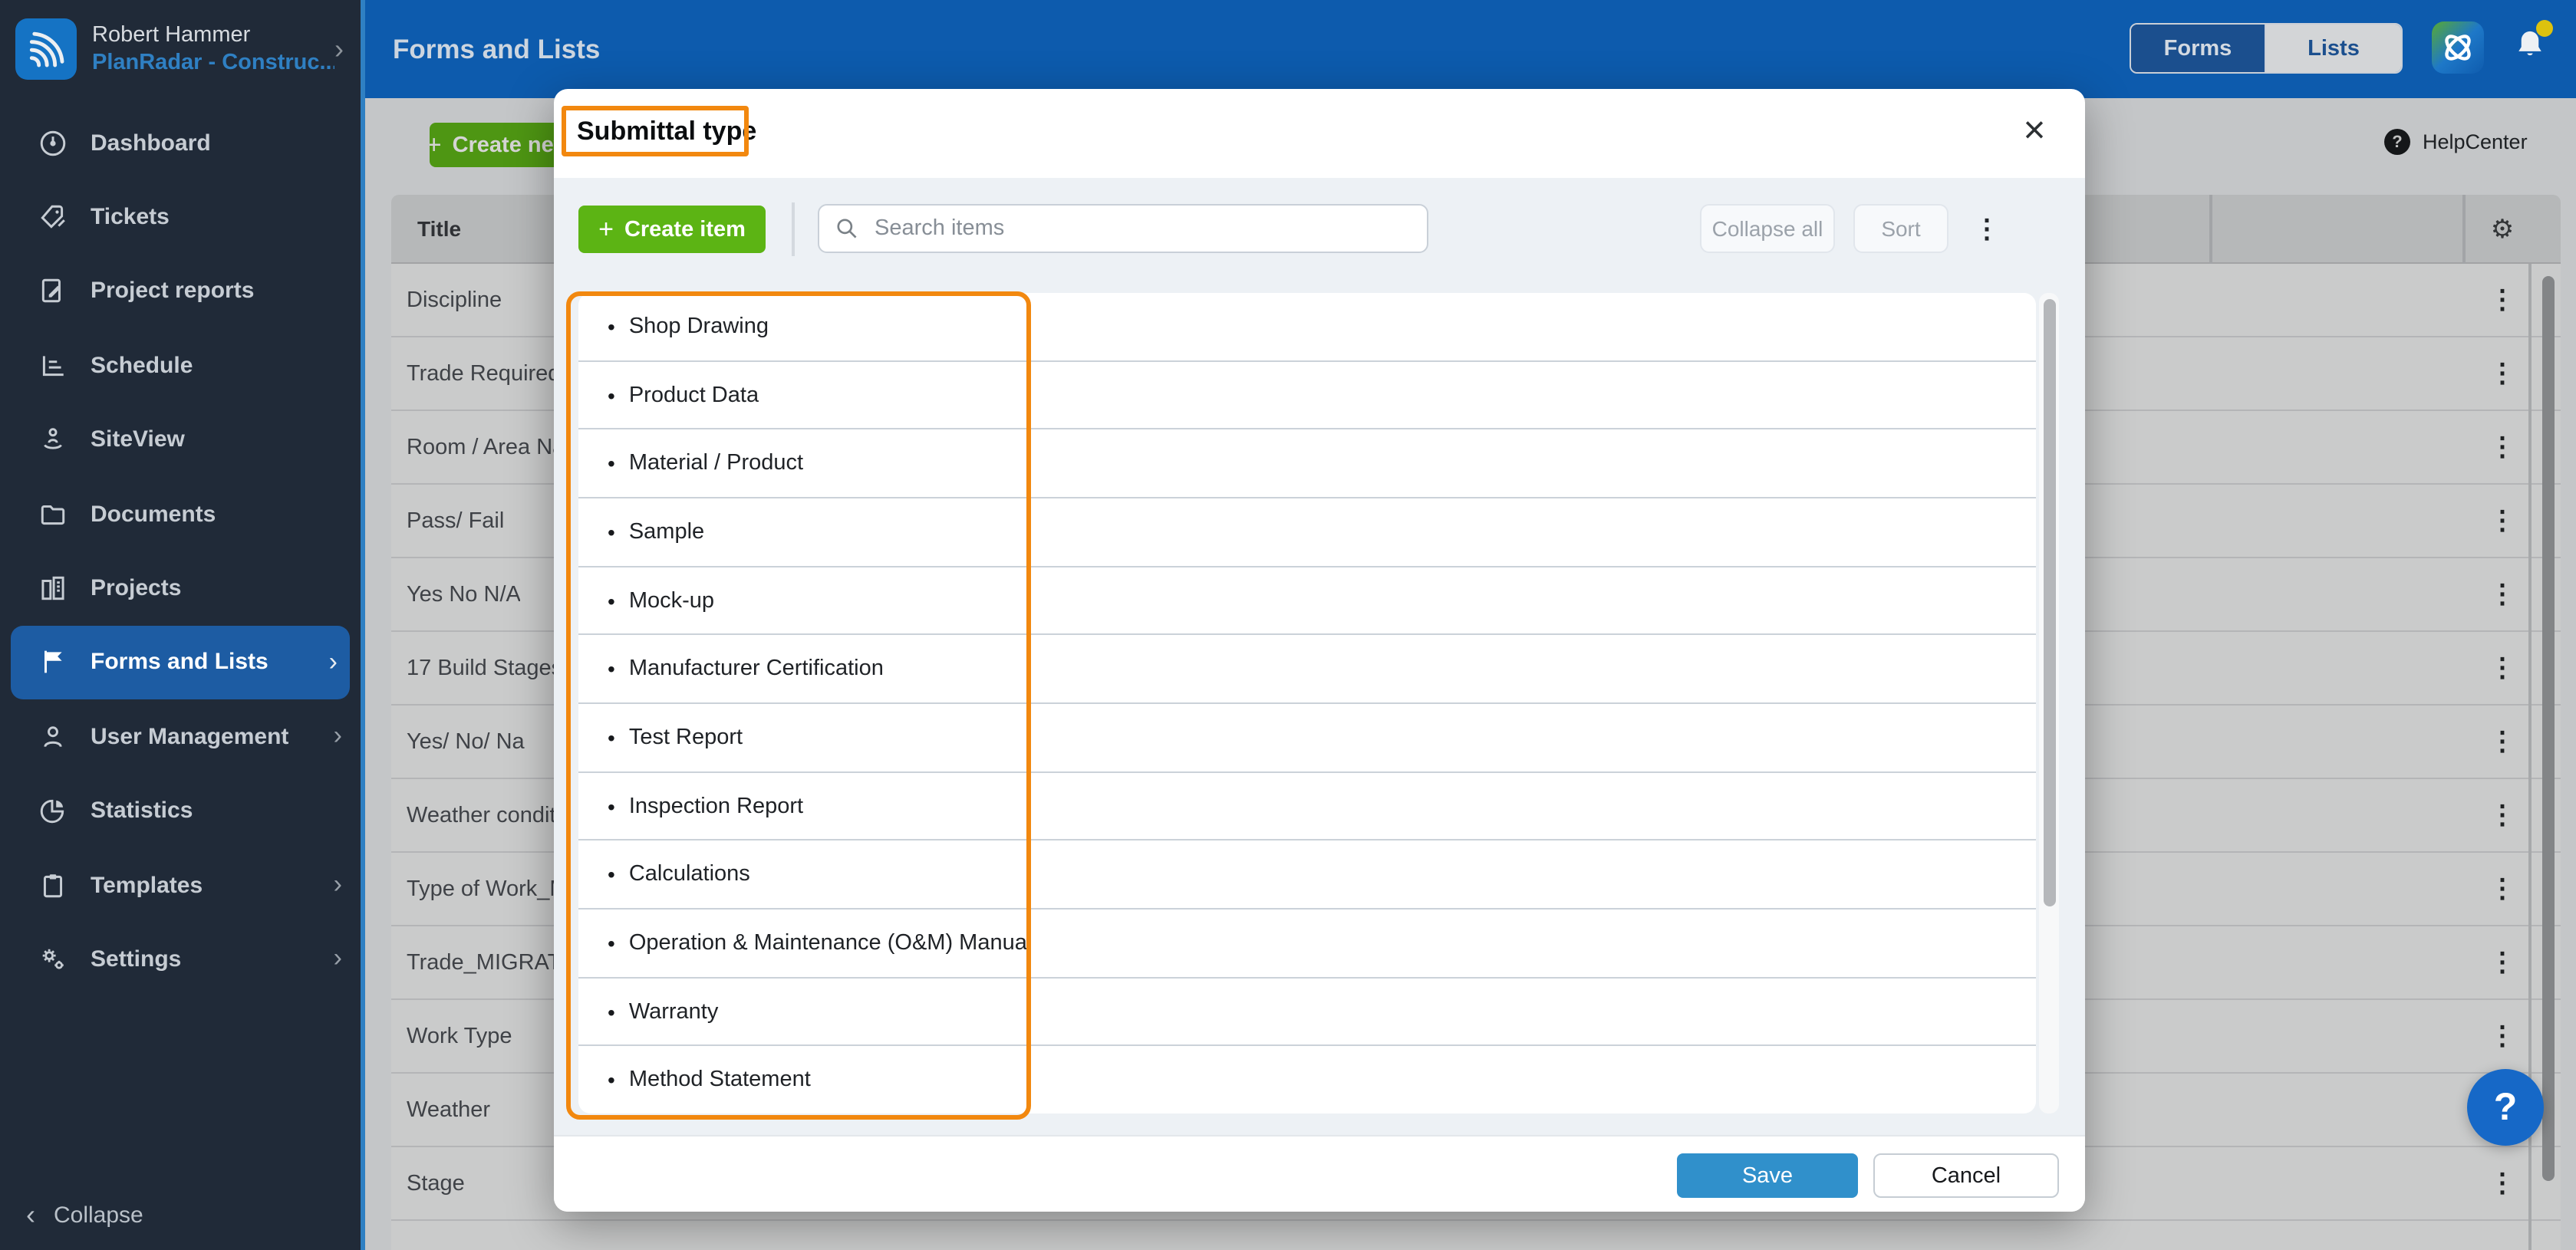 The height and width of the screenshot is (1250, 2576). Describe the element at coordinates (497, 49) in the screenshot. I see `page-title: Forms and Lists` at that location.